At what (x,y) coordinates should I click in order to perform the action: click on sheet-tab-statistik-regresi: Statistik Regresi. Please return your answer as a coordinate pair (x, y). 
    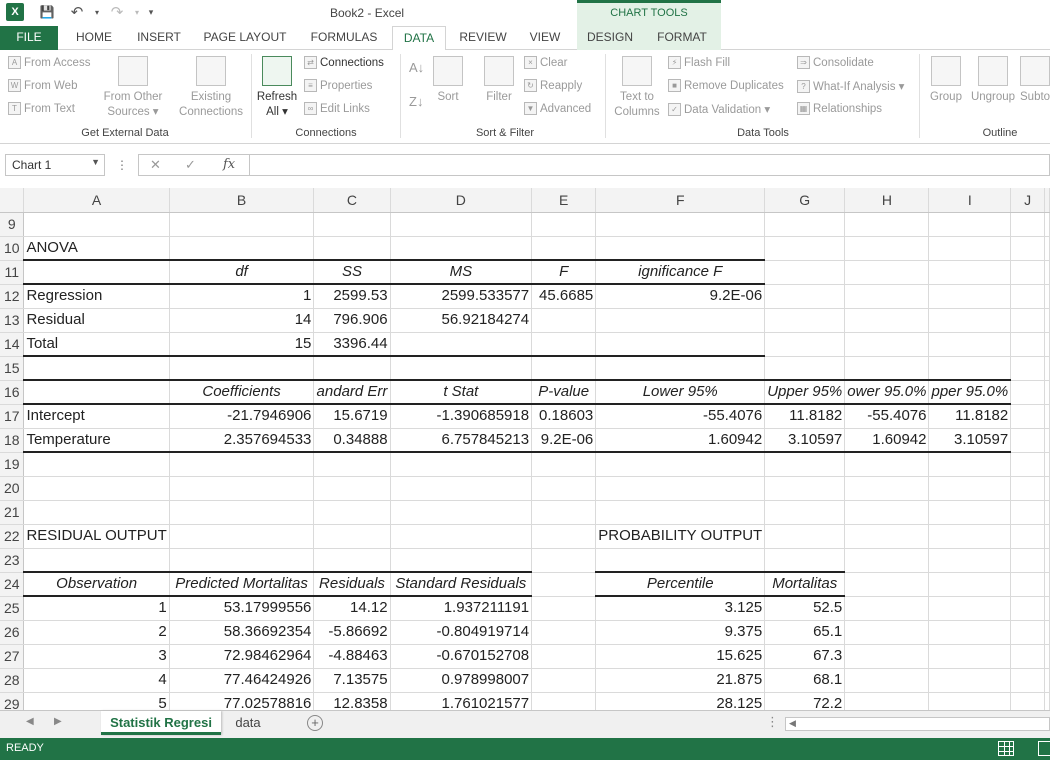
    Looking at the image, I should click on (161, 723).